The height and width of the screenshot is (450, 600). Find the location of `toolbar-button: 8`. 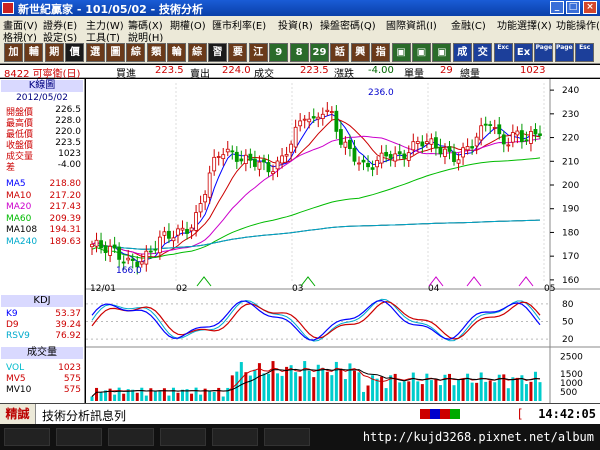

toolbar-button: 8 is located at coordinates (299, 52).